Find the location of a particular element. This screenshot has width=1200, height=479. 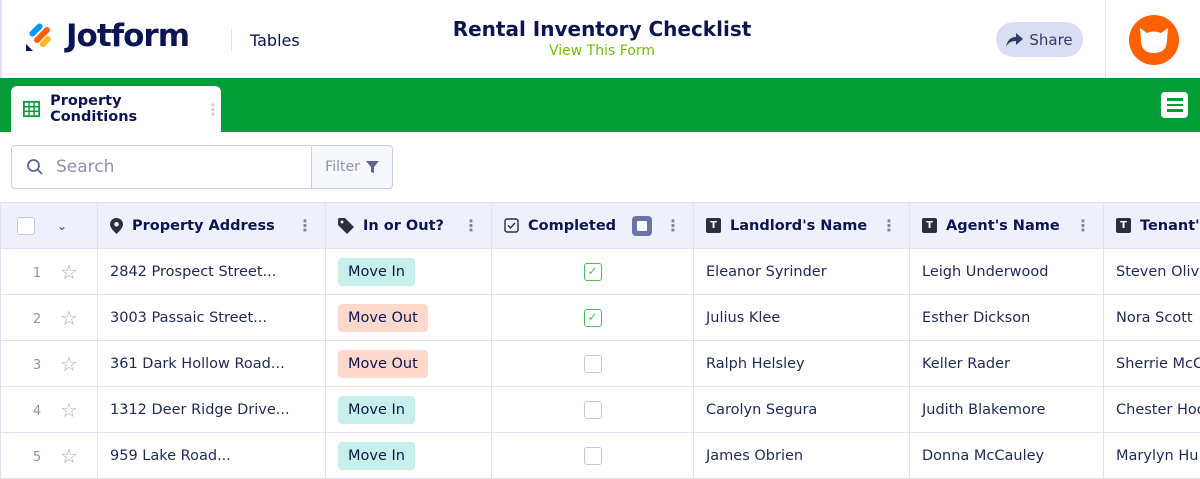

column-header-address: Property Address ⋮ is located at coordinates (211, 225).